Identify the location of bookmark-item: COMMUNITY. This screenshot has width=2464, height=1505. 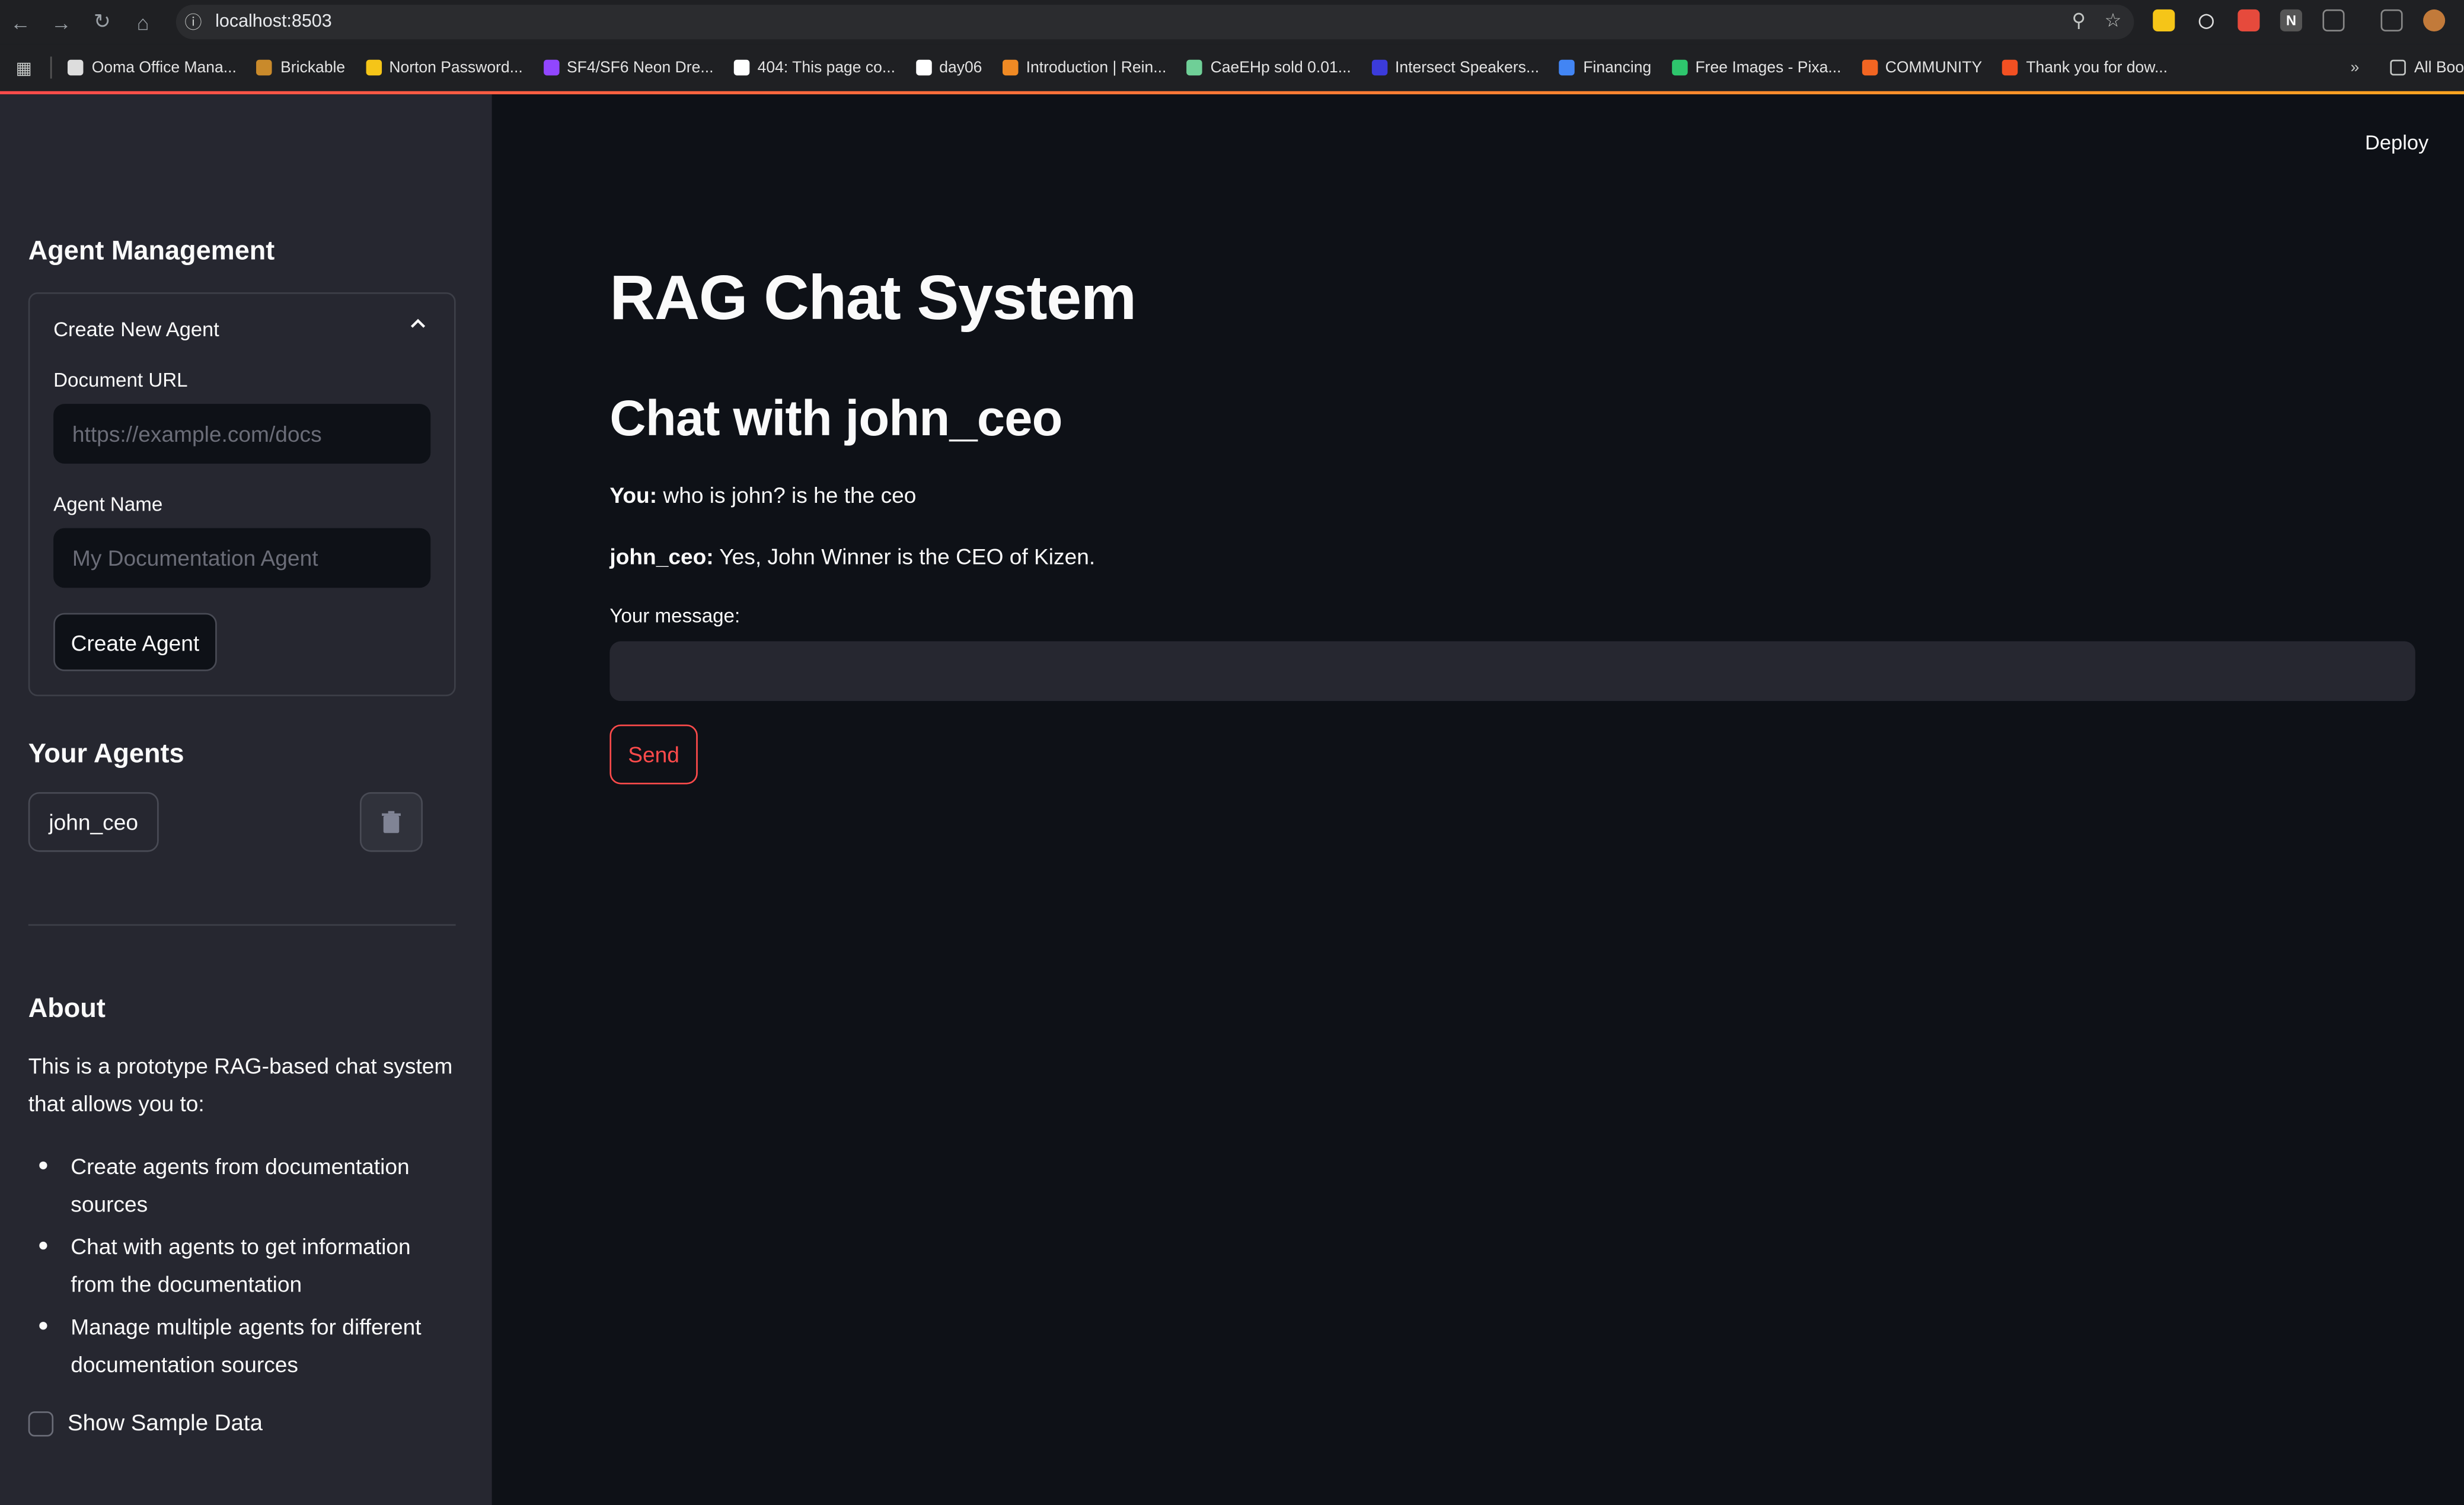
(1922, 67).